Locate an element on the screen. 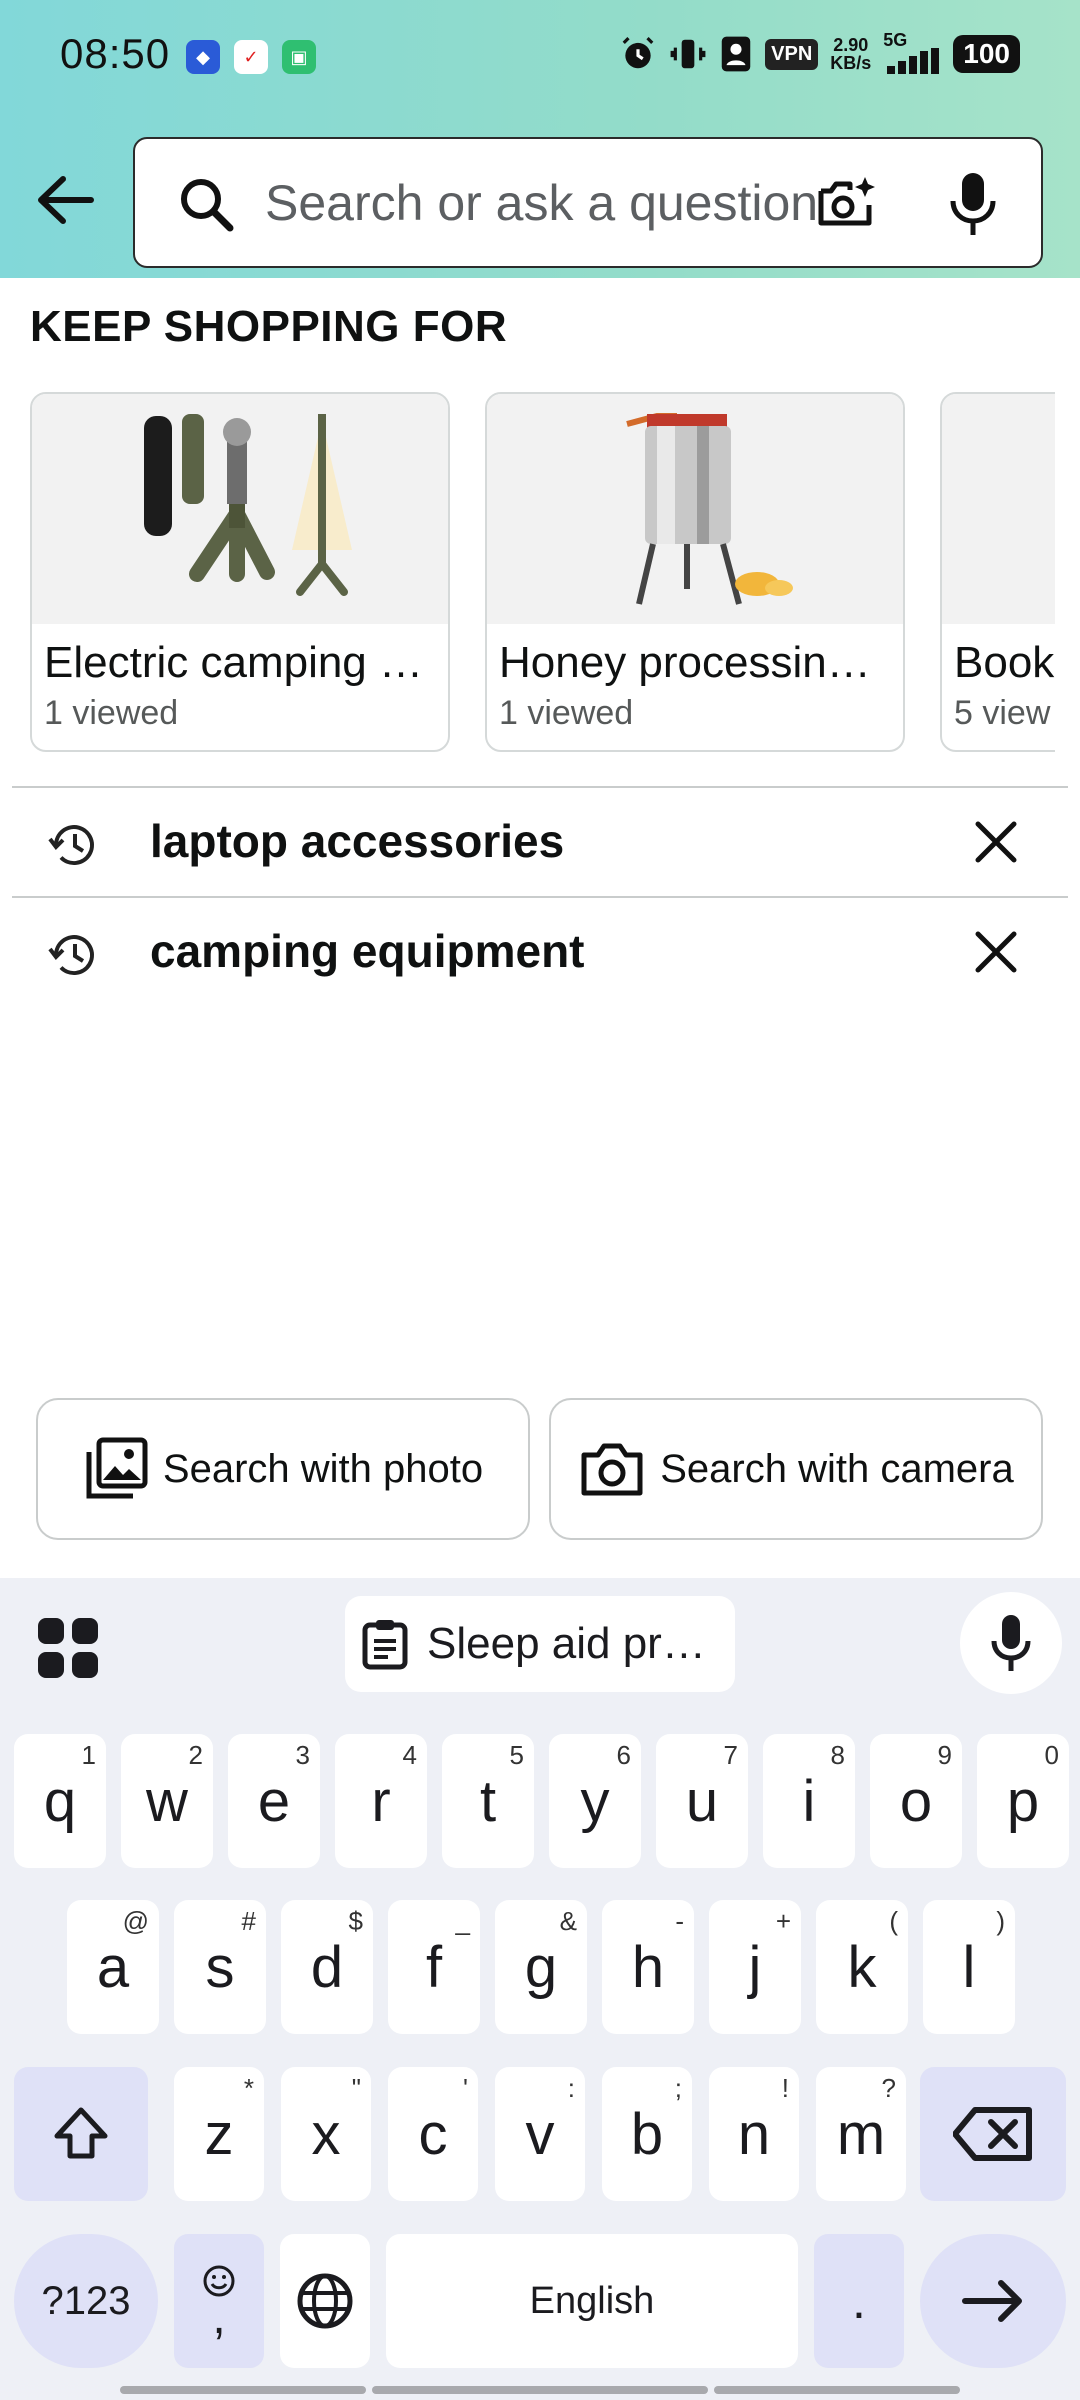 The image size is (1080, 2400). key-e: e3 is located at coordinates (274, 1801).